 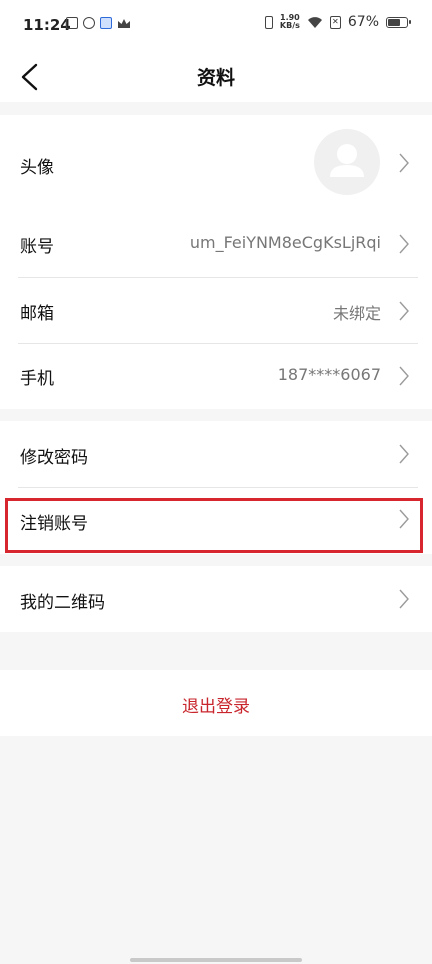 What do you see at coordinates (54, 458) in the screenshot?
I see `row-label: 修改密码` at bounding box center [54, 458].